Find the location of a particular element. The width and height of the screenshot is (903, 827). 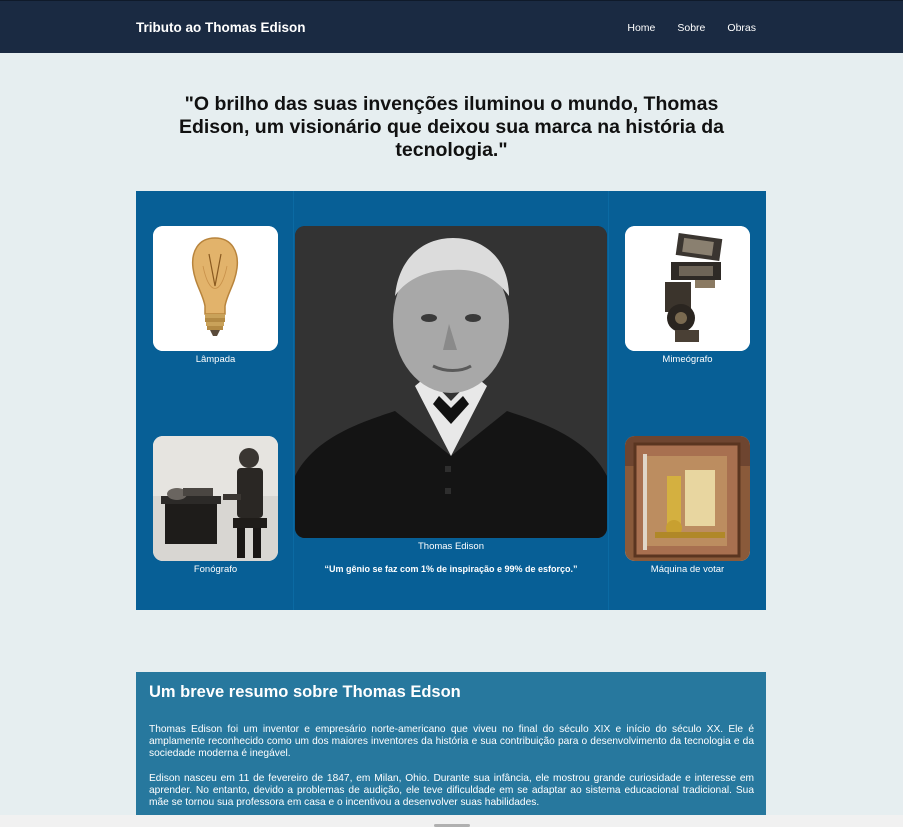

phonograph-image is located at coordinates (215, 498).